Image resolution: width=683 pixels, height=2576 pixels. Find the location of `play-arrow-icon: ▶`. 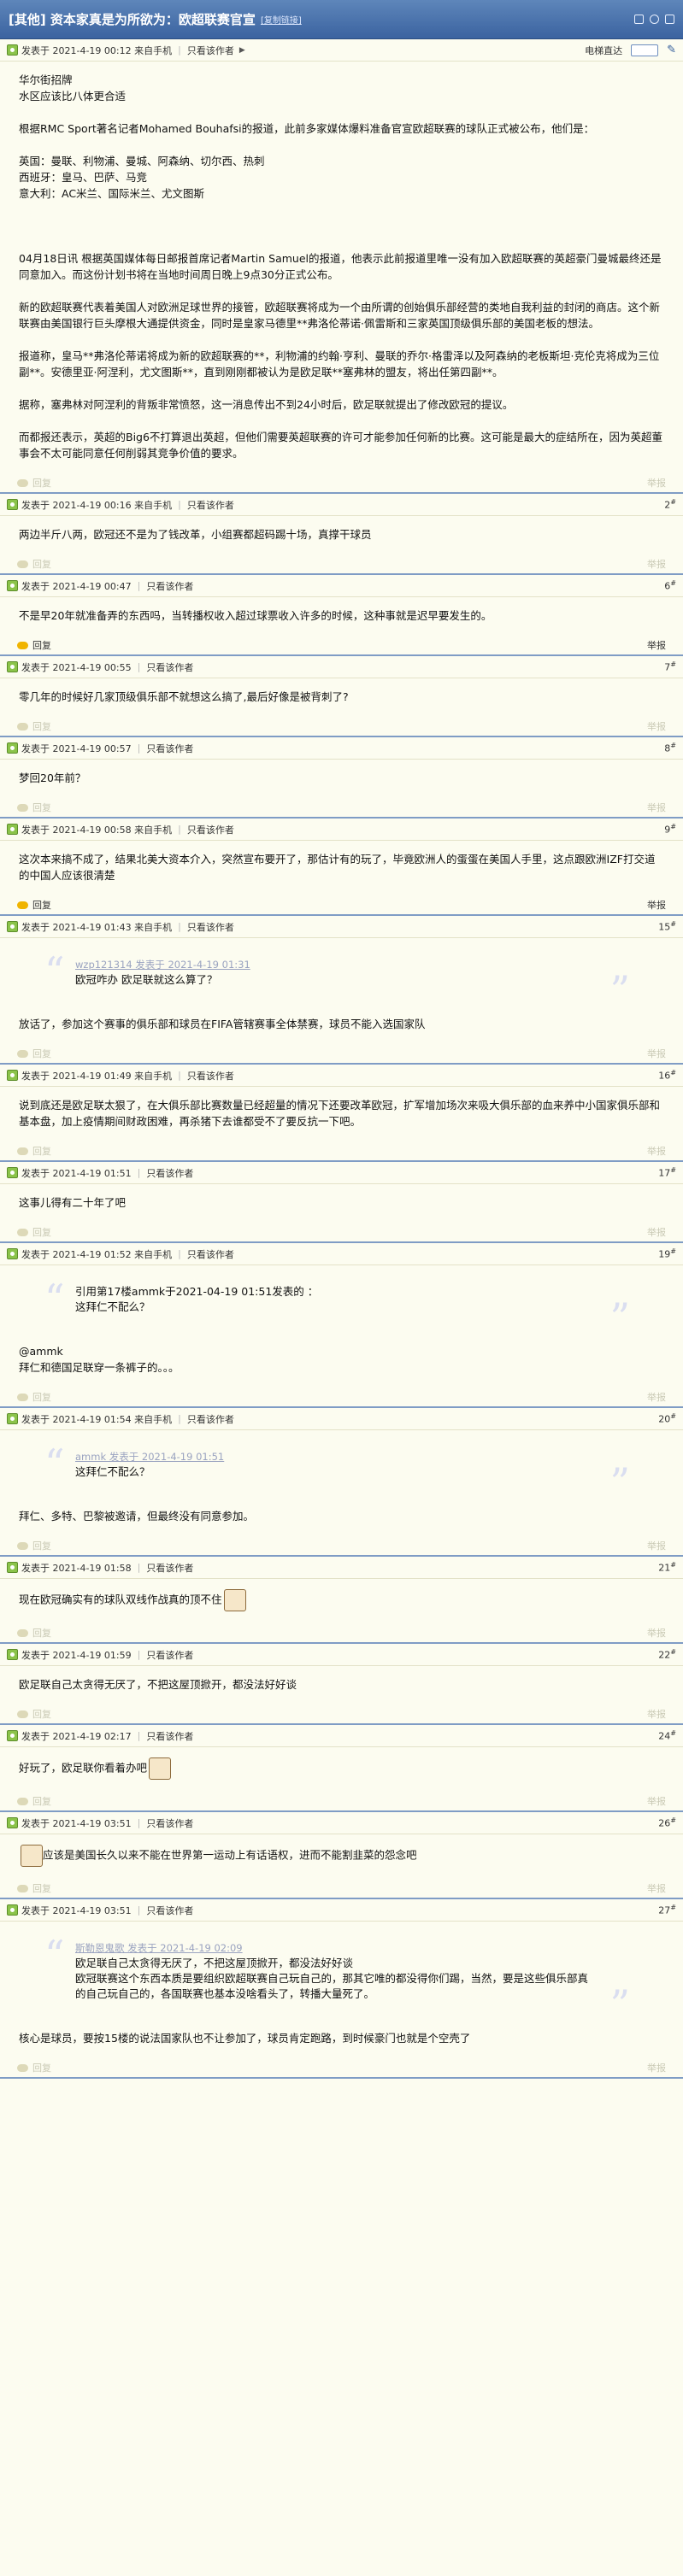

play-arrow-icon: ▶ is located at coordinates (242, 50).